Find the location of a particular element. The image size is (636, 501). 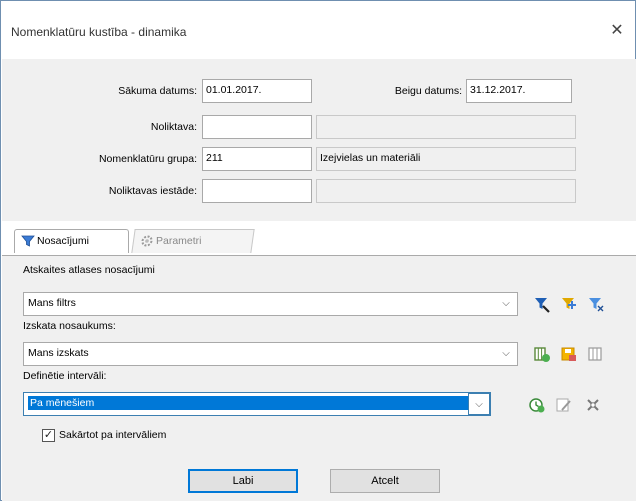

gear-icon is located at coordinates (147, 241).